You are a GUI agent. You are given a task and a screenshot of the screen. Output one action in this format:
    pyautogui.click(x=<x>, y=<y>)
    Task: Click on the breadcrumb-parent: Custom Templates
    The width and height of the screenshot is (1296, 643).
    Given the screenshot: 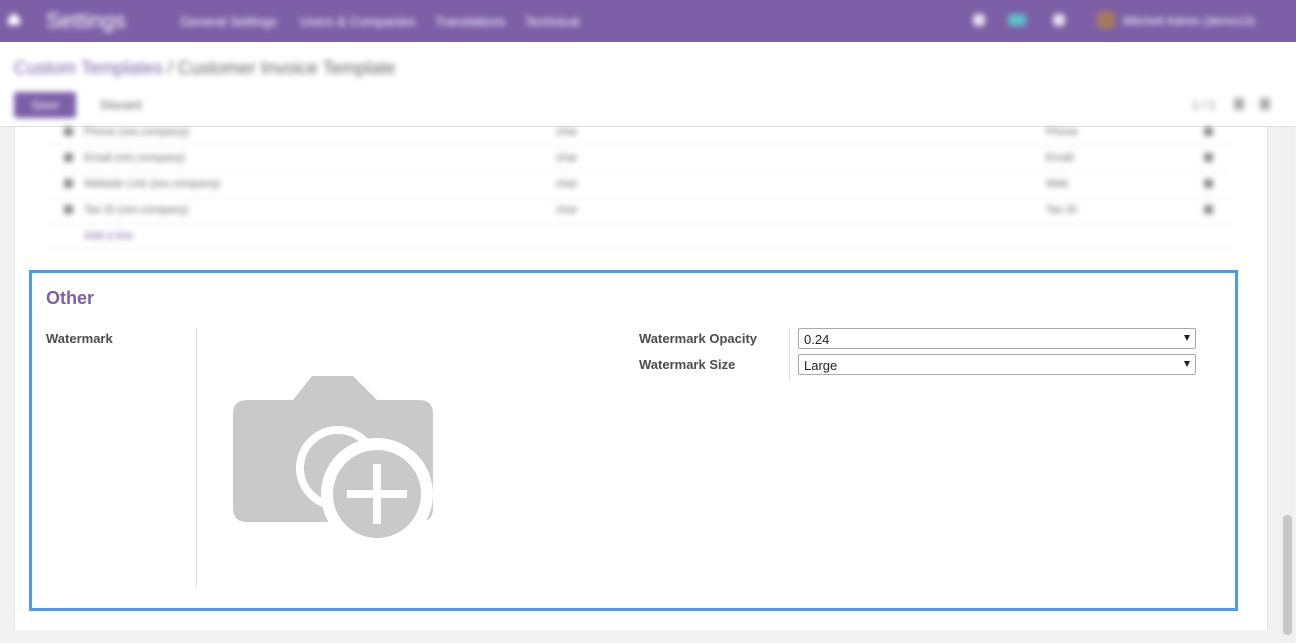 What is the action you would take?
    pyautogui.click(x=88, y=68)
    